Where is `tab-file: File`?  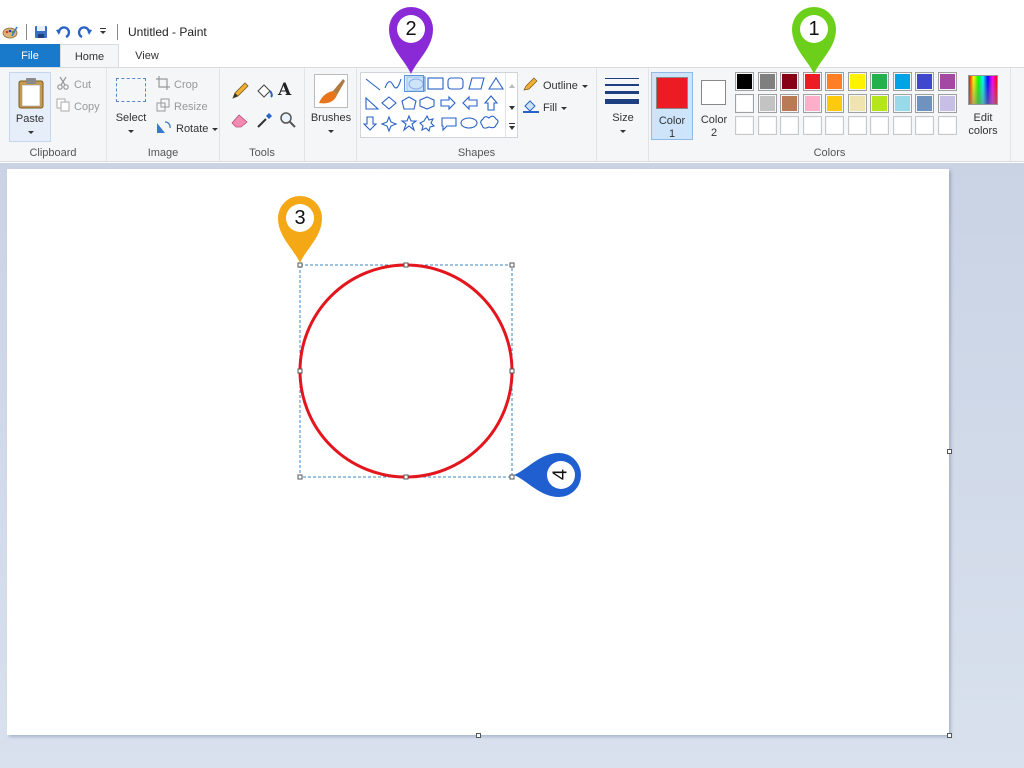
tab-file: File is located at coordinates (30, 56).